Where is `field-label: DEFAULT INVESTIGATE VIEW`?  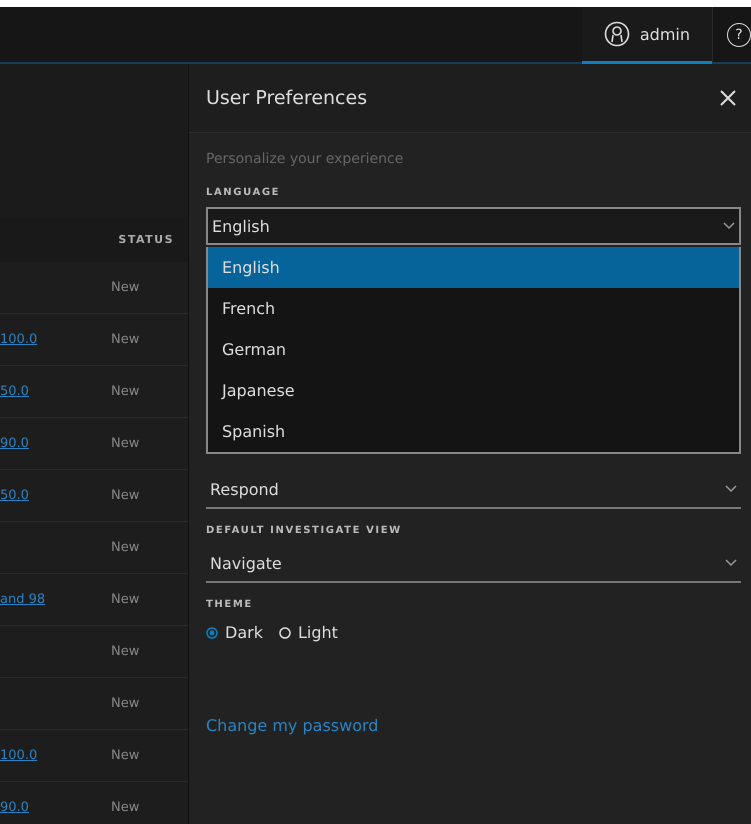 field-label: DEFAULT INVESTIGATE VIEW is located at coordinates (304, 531).